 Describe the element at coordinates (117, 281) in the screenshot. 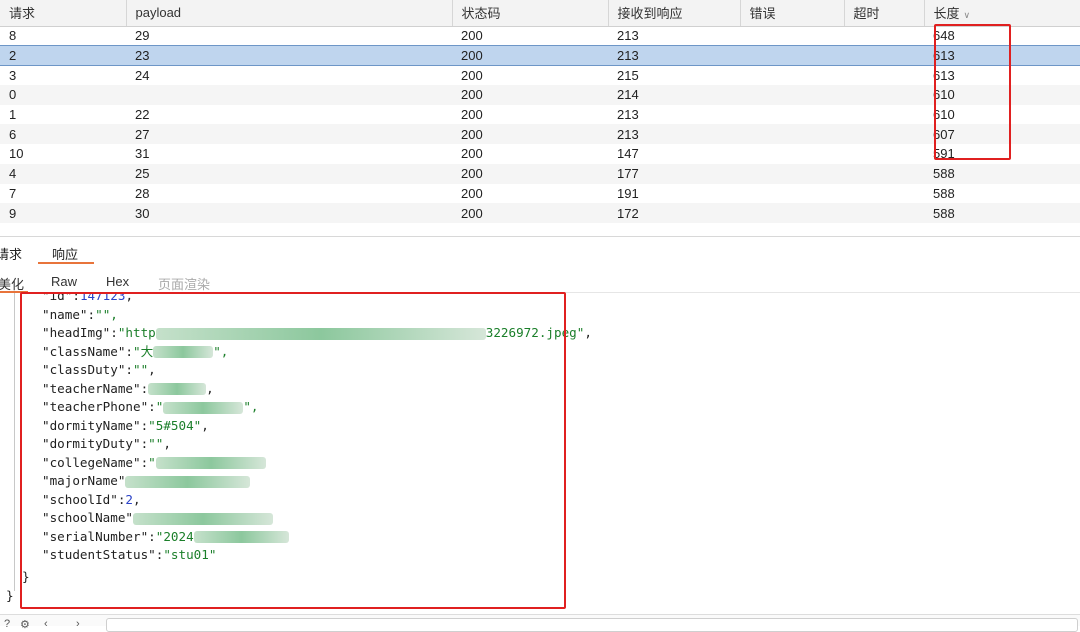

I see `tab-hex: Hex` at that location.